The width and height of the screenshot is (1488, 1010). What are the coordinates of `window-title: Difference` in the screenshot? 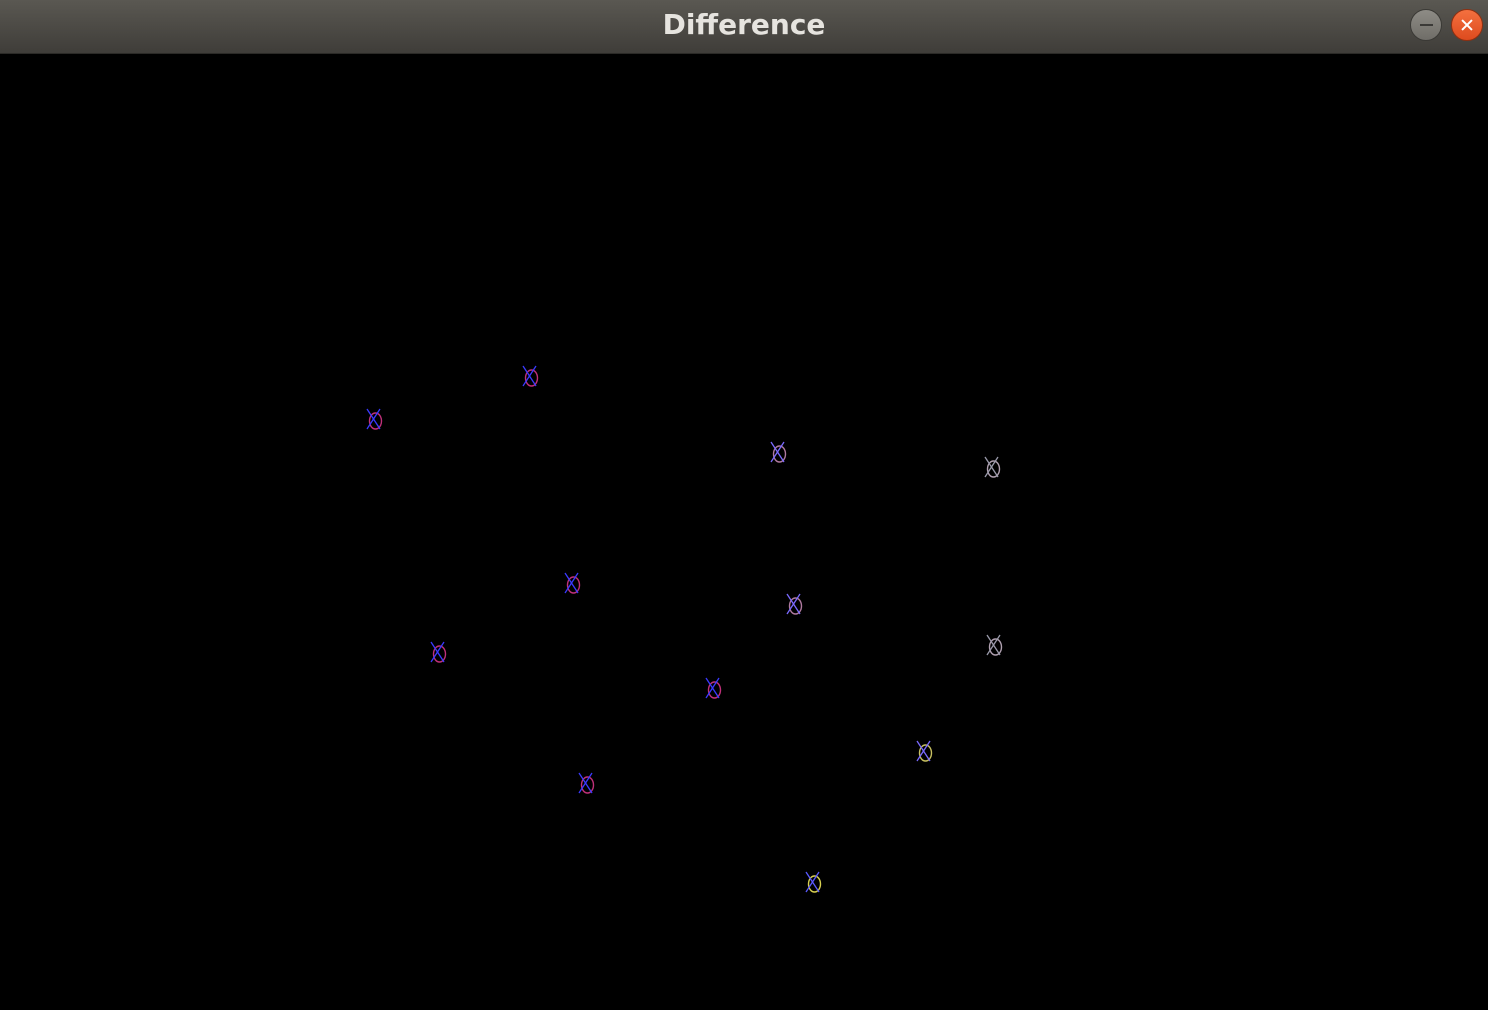 It's located at (744, 24).